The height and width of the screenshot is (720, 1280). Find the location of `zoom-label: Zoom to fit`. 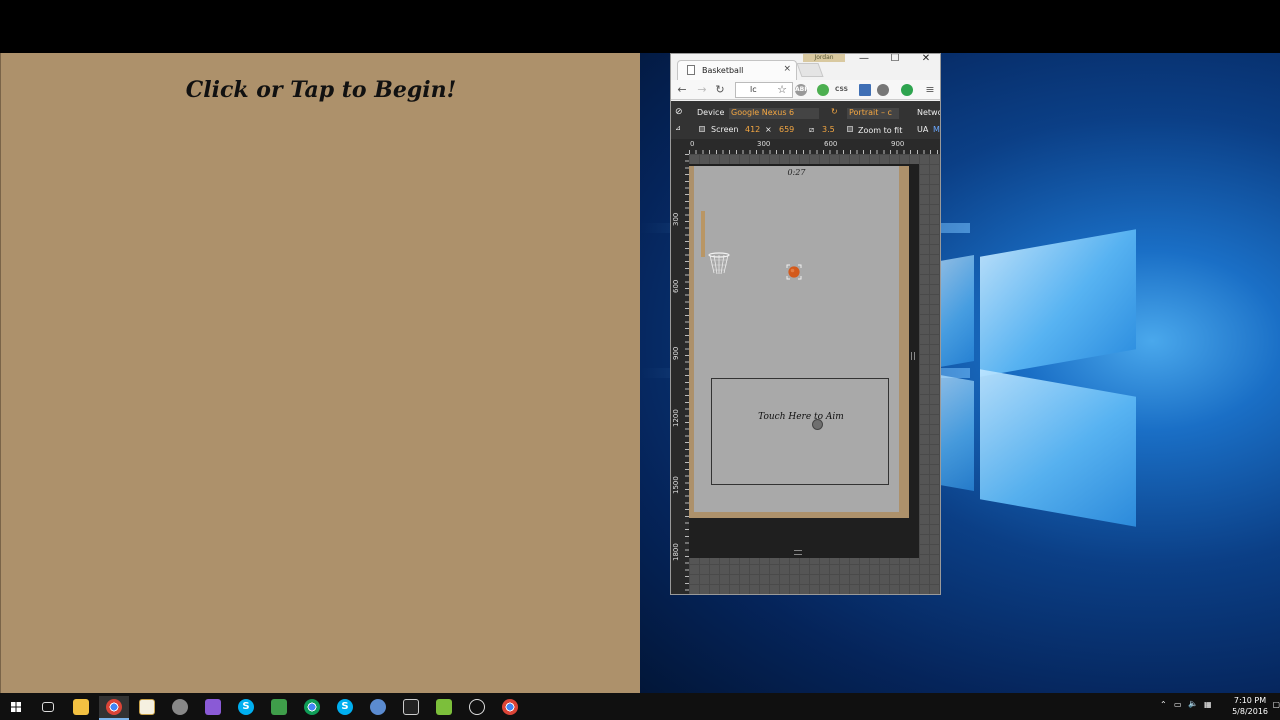

zoom-label: Zoom to fit is located at coordinates (880, 130).